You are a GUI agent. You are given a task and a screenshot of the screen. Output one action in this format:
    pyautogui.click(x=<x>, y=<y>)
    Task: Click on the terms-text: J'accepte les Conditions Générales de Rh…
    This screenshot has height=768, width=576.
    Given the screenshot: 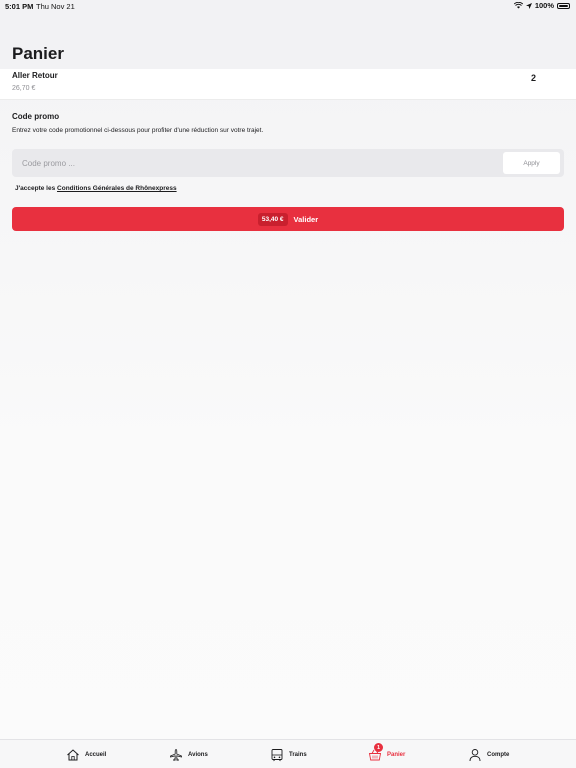 What is the action you would take?
    pyautogui.click(x=96, y=188)
    